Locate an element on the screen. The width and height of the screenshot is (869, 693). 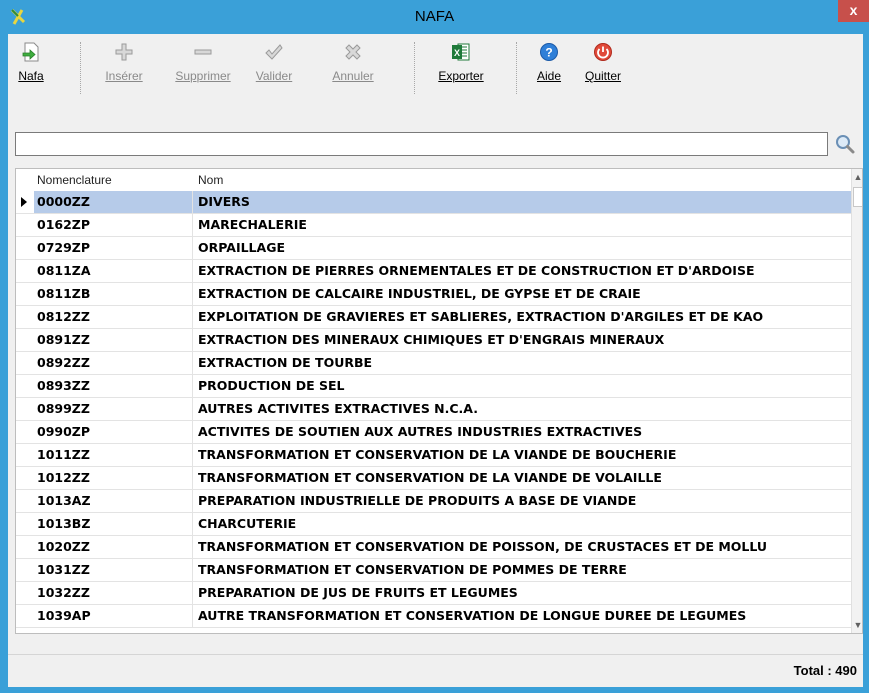
cell-nomenclature: 1011ZZ is located at coordinates (113, 455).